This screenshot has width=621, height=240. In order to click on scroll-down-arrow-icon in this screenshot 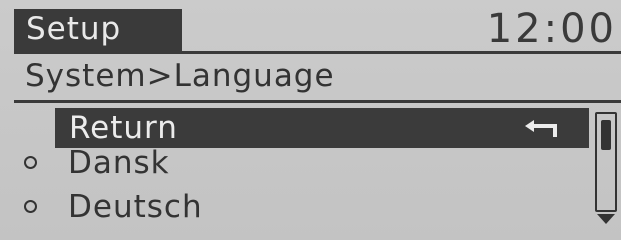, I will do `click(606, 220)`.